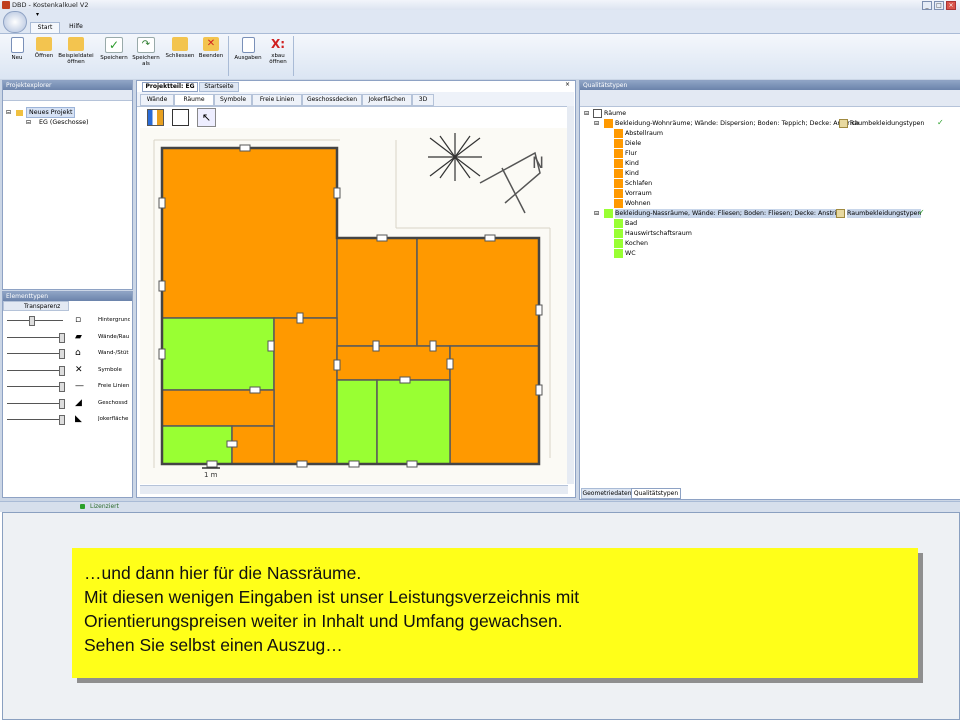  Describe the element at coordinates (114, 49) in the screenshot. I see `save-button: ✓ Speichern` at that location.